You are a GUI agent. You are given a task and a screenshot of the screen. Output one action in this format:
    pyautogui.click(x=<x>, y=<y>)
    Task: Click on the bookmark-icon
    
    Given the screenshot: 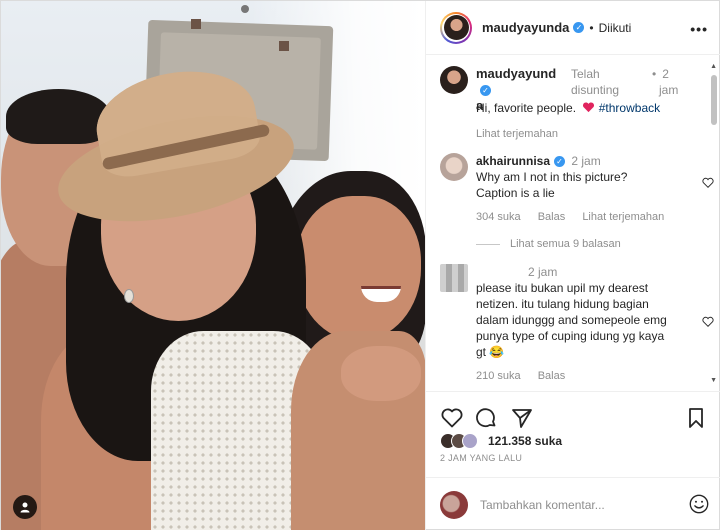 What is the action you would take?
    pyautogui.click(x=696, y=418)
    